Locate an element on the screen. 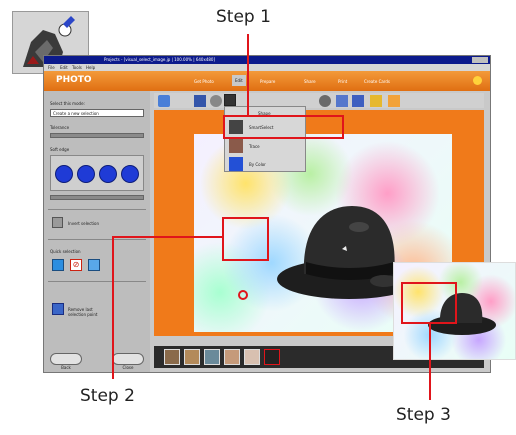 Image resolution: width=516 pixels, height=435 pixels. remove-point-icon is located at coordinates (58, 309).